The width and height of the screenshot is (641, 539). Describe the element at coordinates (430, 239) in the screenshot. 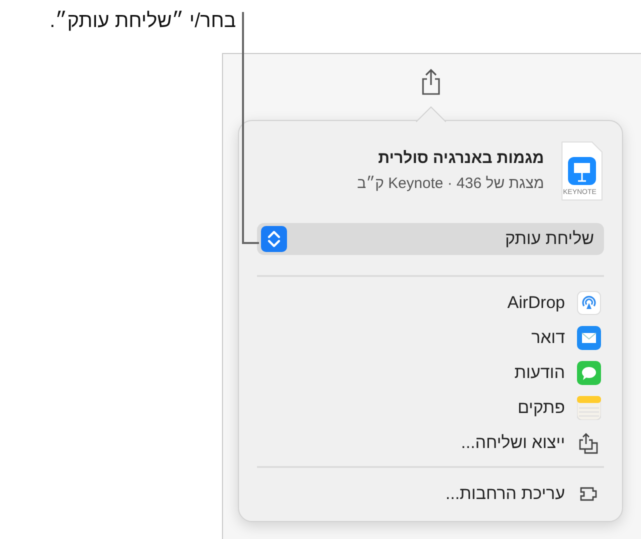

I see `send-copy-dropdown: שליחת עותק` at that location.